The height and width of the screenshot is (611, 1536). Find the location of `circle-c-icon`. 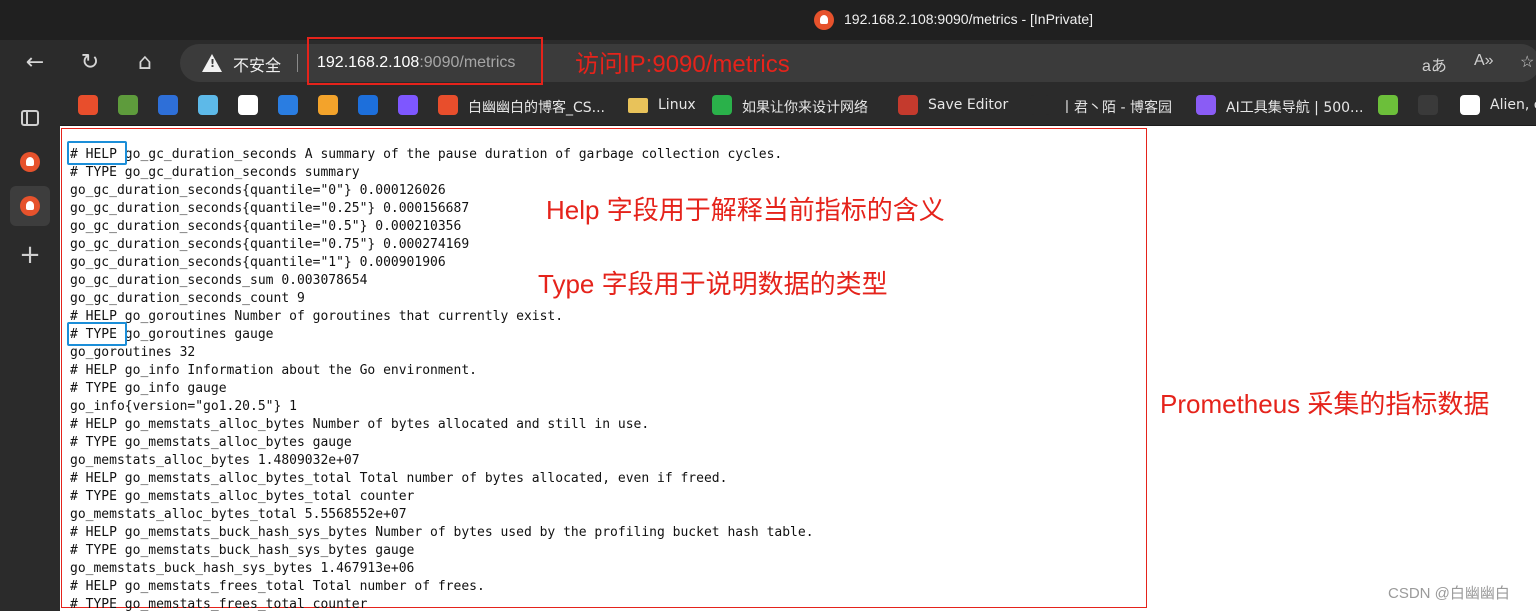

circle-c-icon is located at coordinates (408, 105).